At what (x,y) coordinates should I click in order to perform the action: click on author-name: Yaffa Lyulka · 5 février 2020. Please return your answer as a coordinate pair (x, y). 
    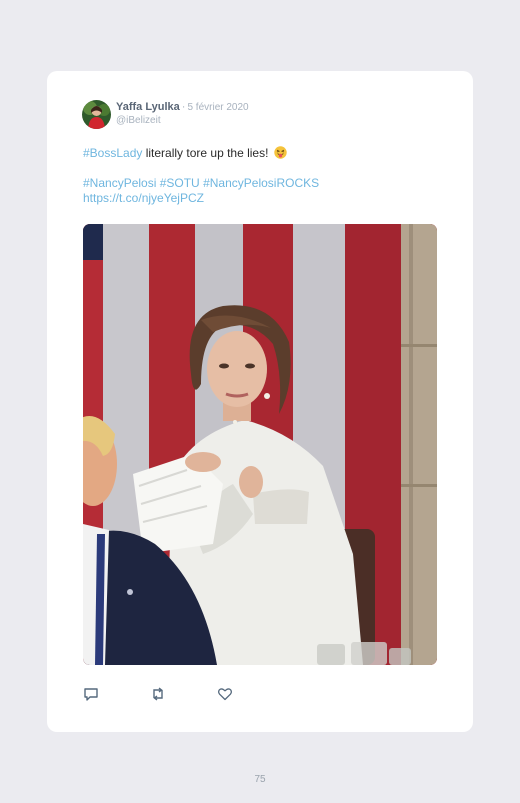
    Looking at the image, I should click on (182, 107).